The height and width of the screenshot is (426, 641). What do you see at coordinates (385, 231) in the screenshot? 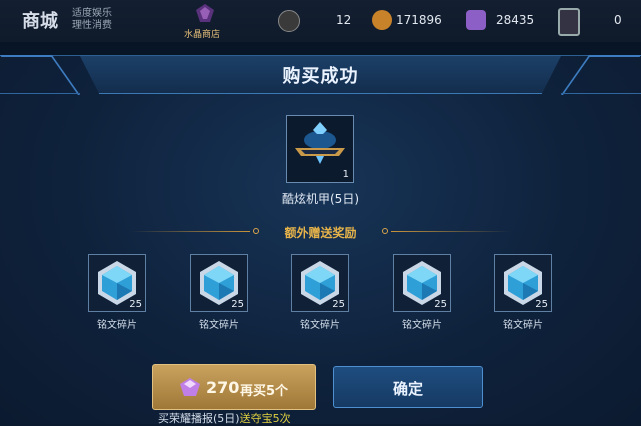
I see `reward-divider-dot-right` at bounding box center [385, 231].